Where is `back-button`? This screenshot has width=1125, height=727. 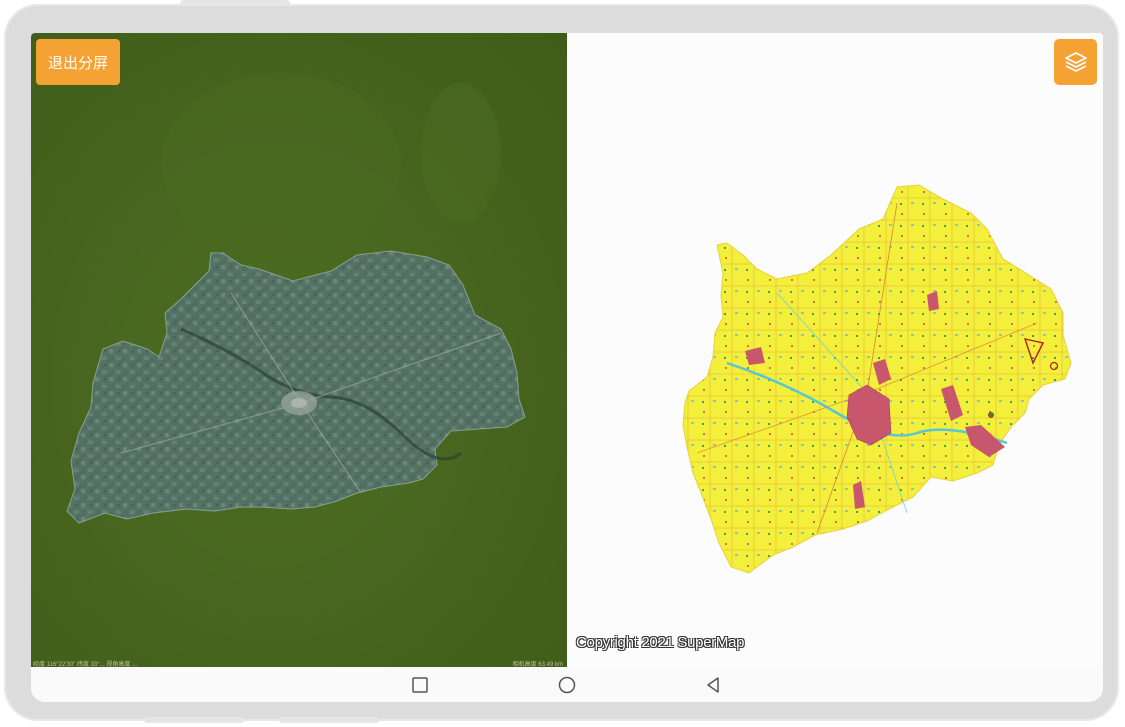
back-button is located at coordinates (713, 685).